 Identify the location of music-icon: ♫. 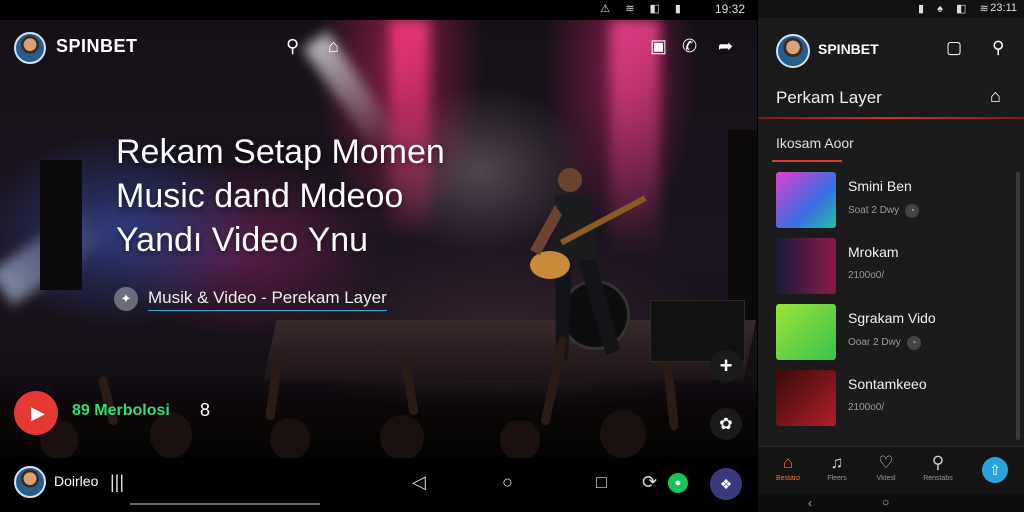
(837, 462).